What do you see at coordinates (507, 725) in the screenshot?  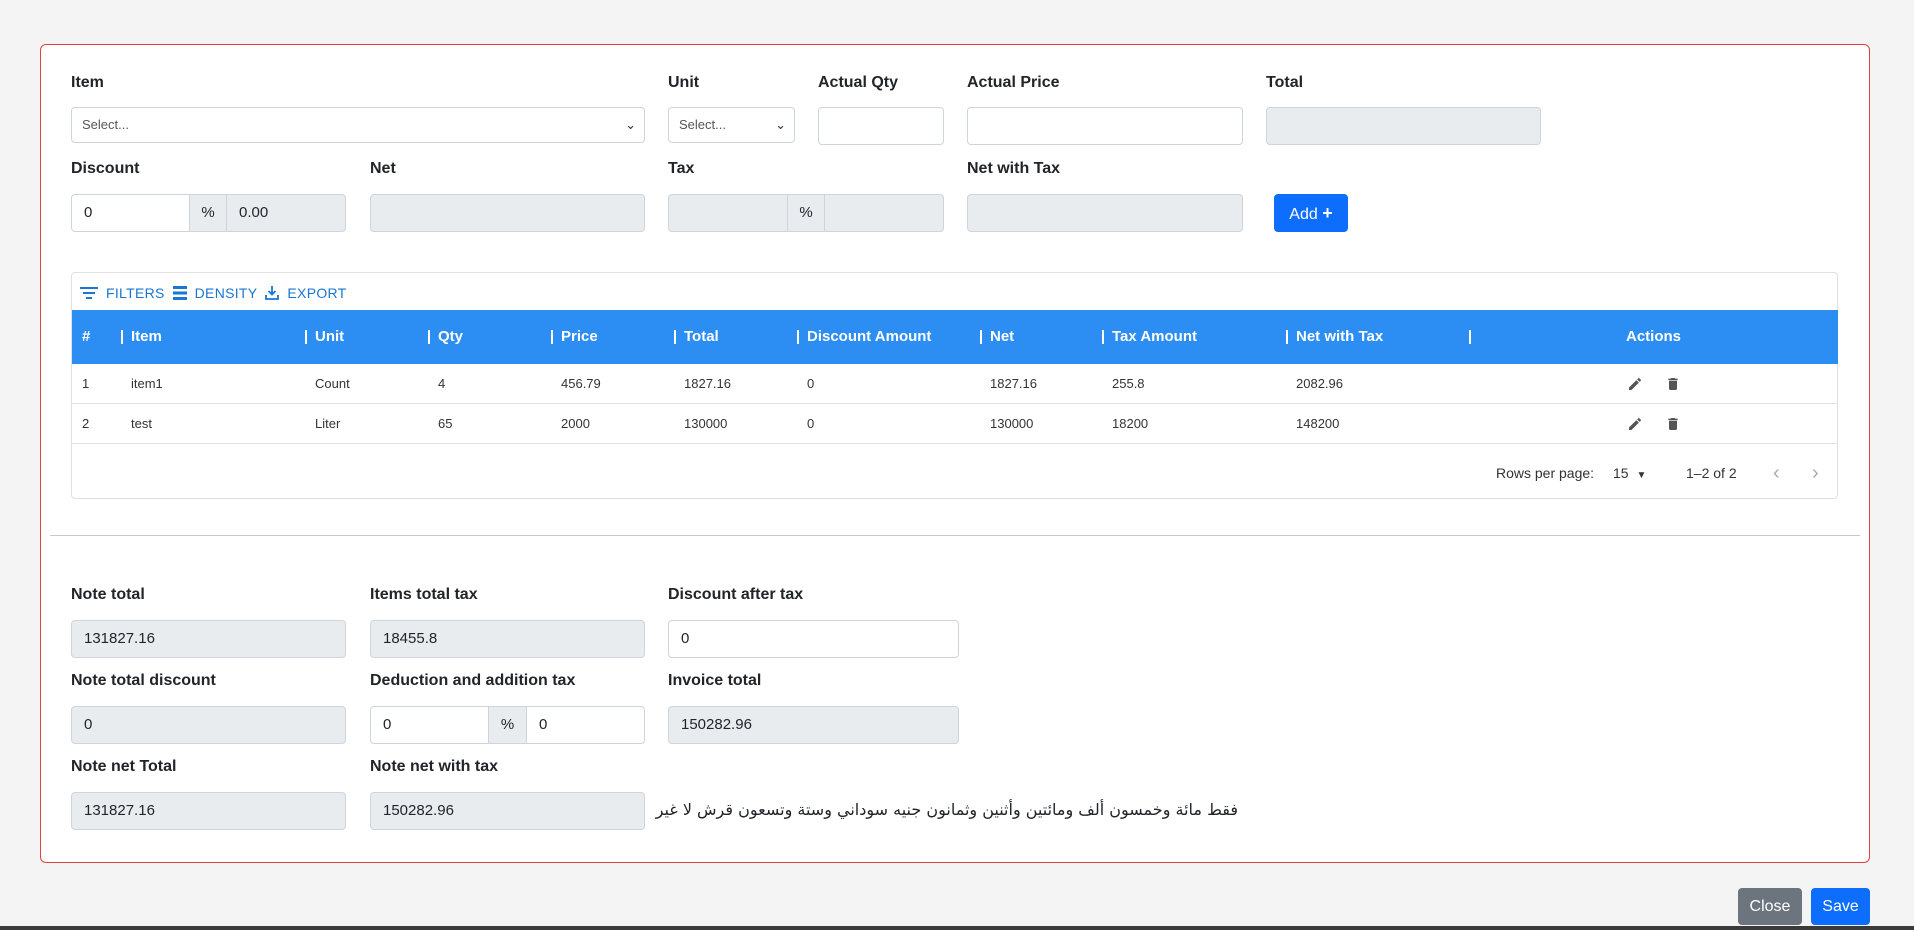 I see `deduction-percent-addon: %` at bounding box center [507, 725].